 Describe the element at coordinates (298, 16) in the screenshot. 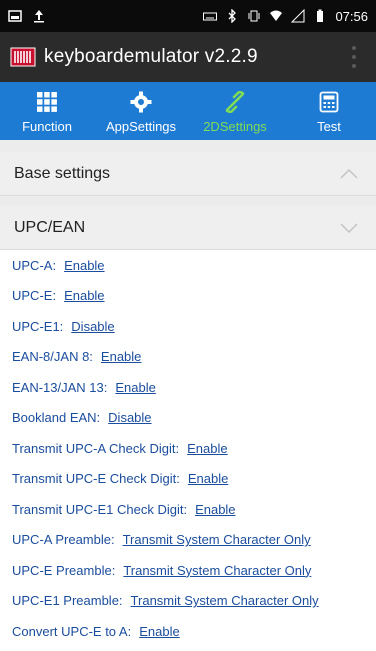

I see `signal-icon` at that location.